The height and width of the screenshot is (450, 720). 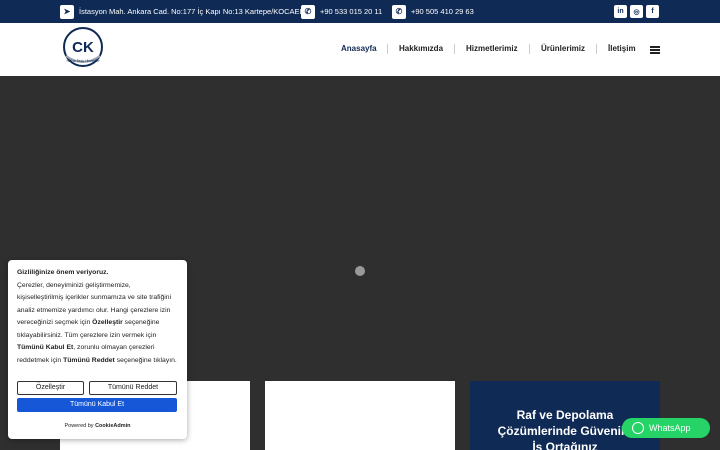 What do you see at coordinates (620, 11) in the screenshot?
I see `linkedin-icon: in` at bounding box center [620, 11].